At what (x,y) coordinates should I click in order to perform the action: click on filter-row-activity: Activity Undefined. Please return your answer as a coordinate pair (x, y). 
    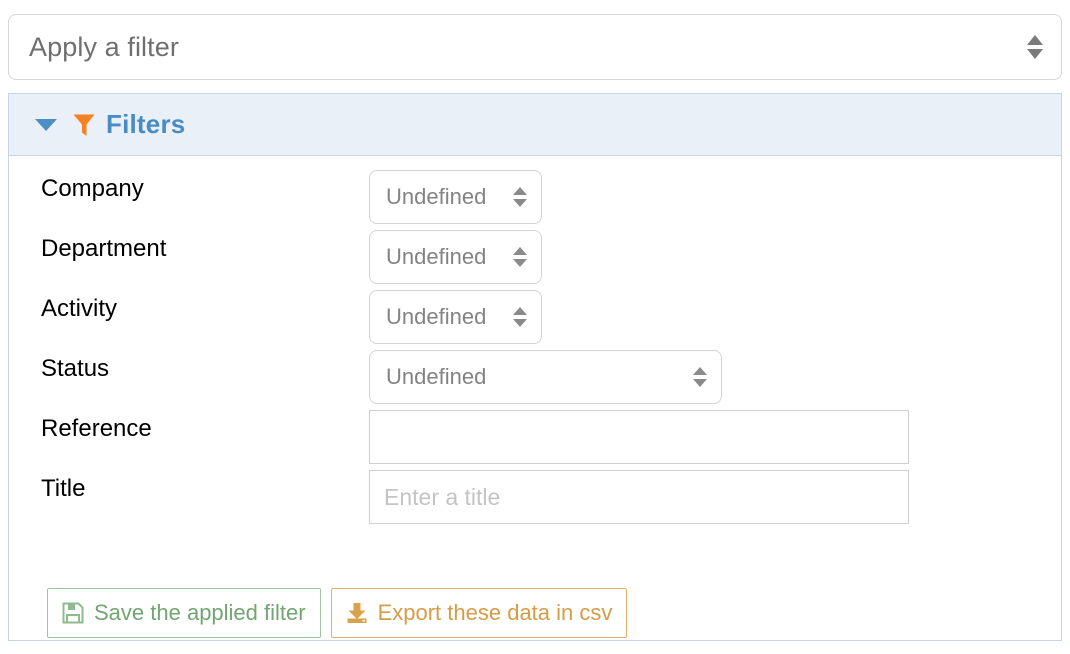
    Looking at the image, I should click on (535, 322).